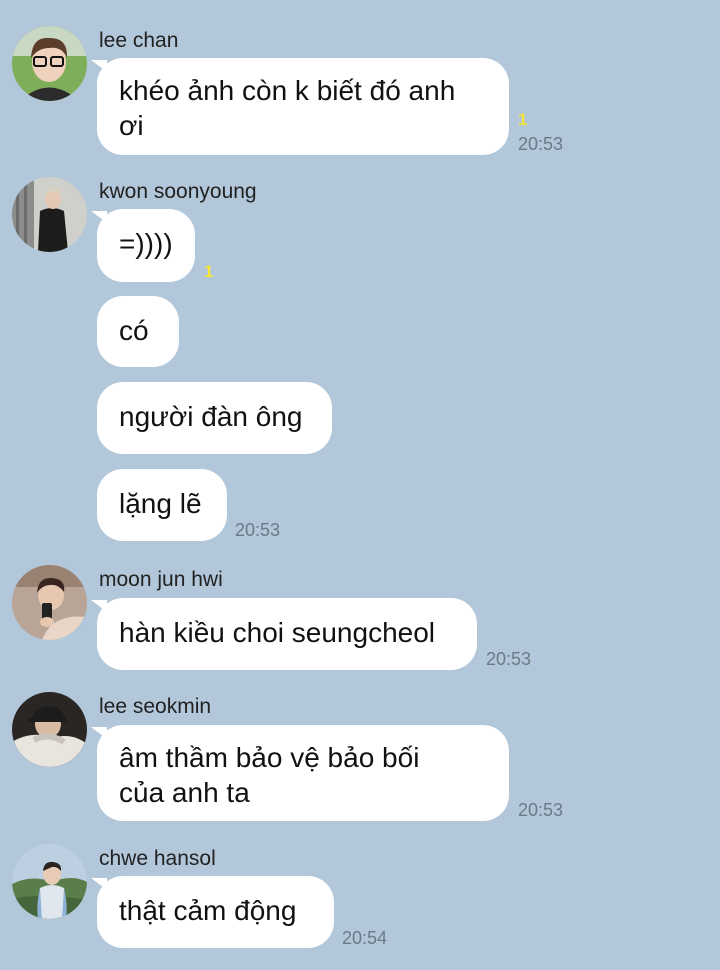 The width and height of the screenshot is (720, 970). Describe the element at coordinates (214, 418) in the screenshot. I see `message-bubble: người đàn ông` at that location.